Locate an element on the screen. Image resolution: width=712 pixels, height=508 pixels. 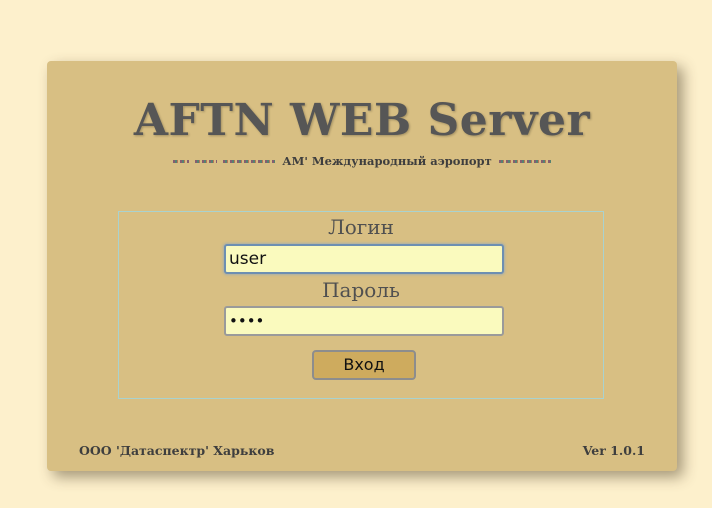
app-title: AFTN WEB Server is located at coordinates (362, 120).